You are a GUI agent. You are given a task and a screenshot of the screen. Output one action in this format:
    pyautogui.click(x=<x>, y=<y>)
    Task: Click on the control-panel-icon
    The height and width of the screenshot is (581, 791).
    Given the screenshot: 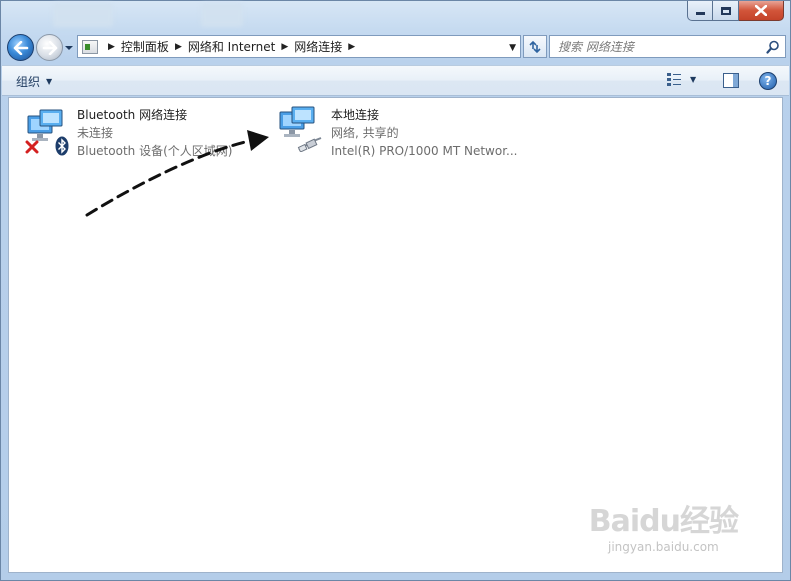 What is the action you would take?
    pyautogui.click(x=90, y=46)
    